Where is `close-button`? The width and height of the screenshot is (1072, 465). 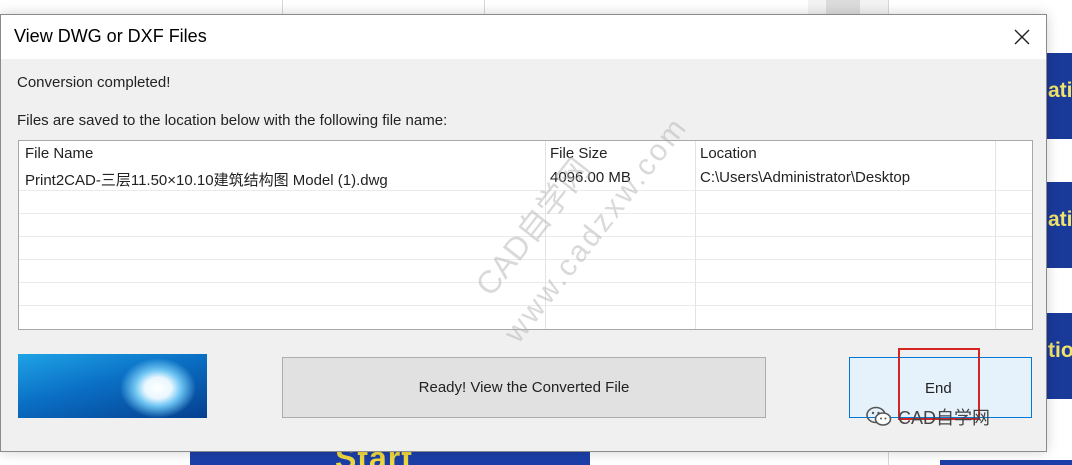 close-button is located at coordinates (1022, 37).